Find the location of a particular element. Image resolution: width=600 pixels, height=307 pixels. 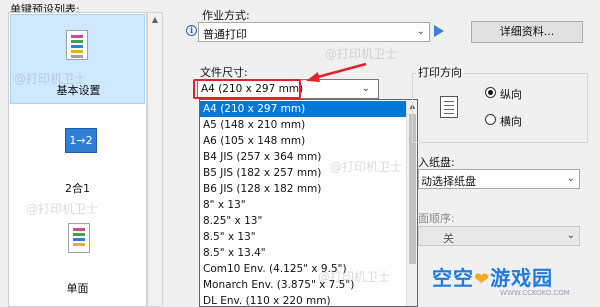

two-in-one-icon: 1→2 is located at coordinates (81, 140).